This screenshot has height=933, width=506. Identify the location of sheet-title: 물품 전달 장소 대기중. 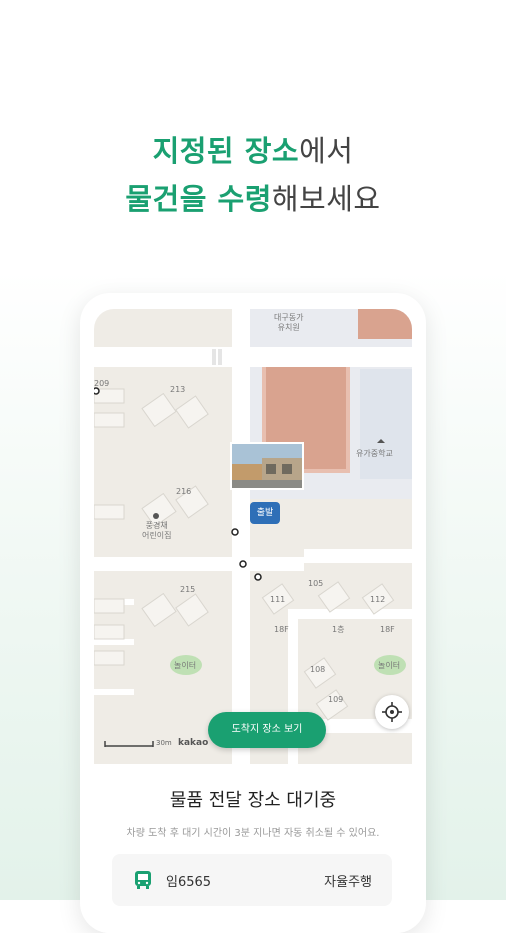
(253, 800).